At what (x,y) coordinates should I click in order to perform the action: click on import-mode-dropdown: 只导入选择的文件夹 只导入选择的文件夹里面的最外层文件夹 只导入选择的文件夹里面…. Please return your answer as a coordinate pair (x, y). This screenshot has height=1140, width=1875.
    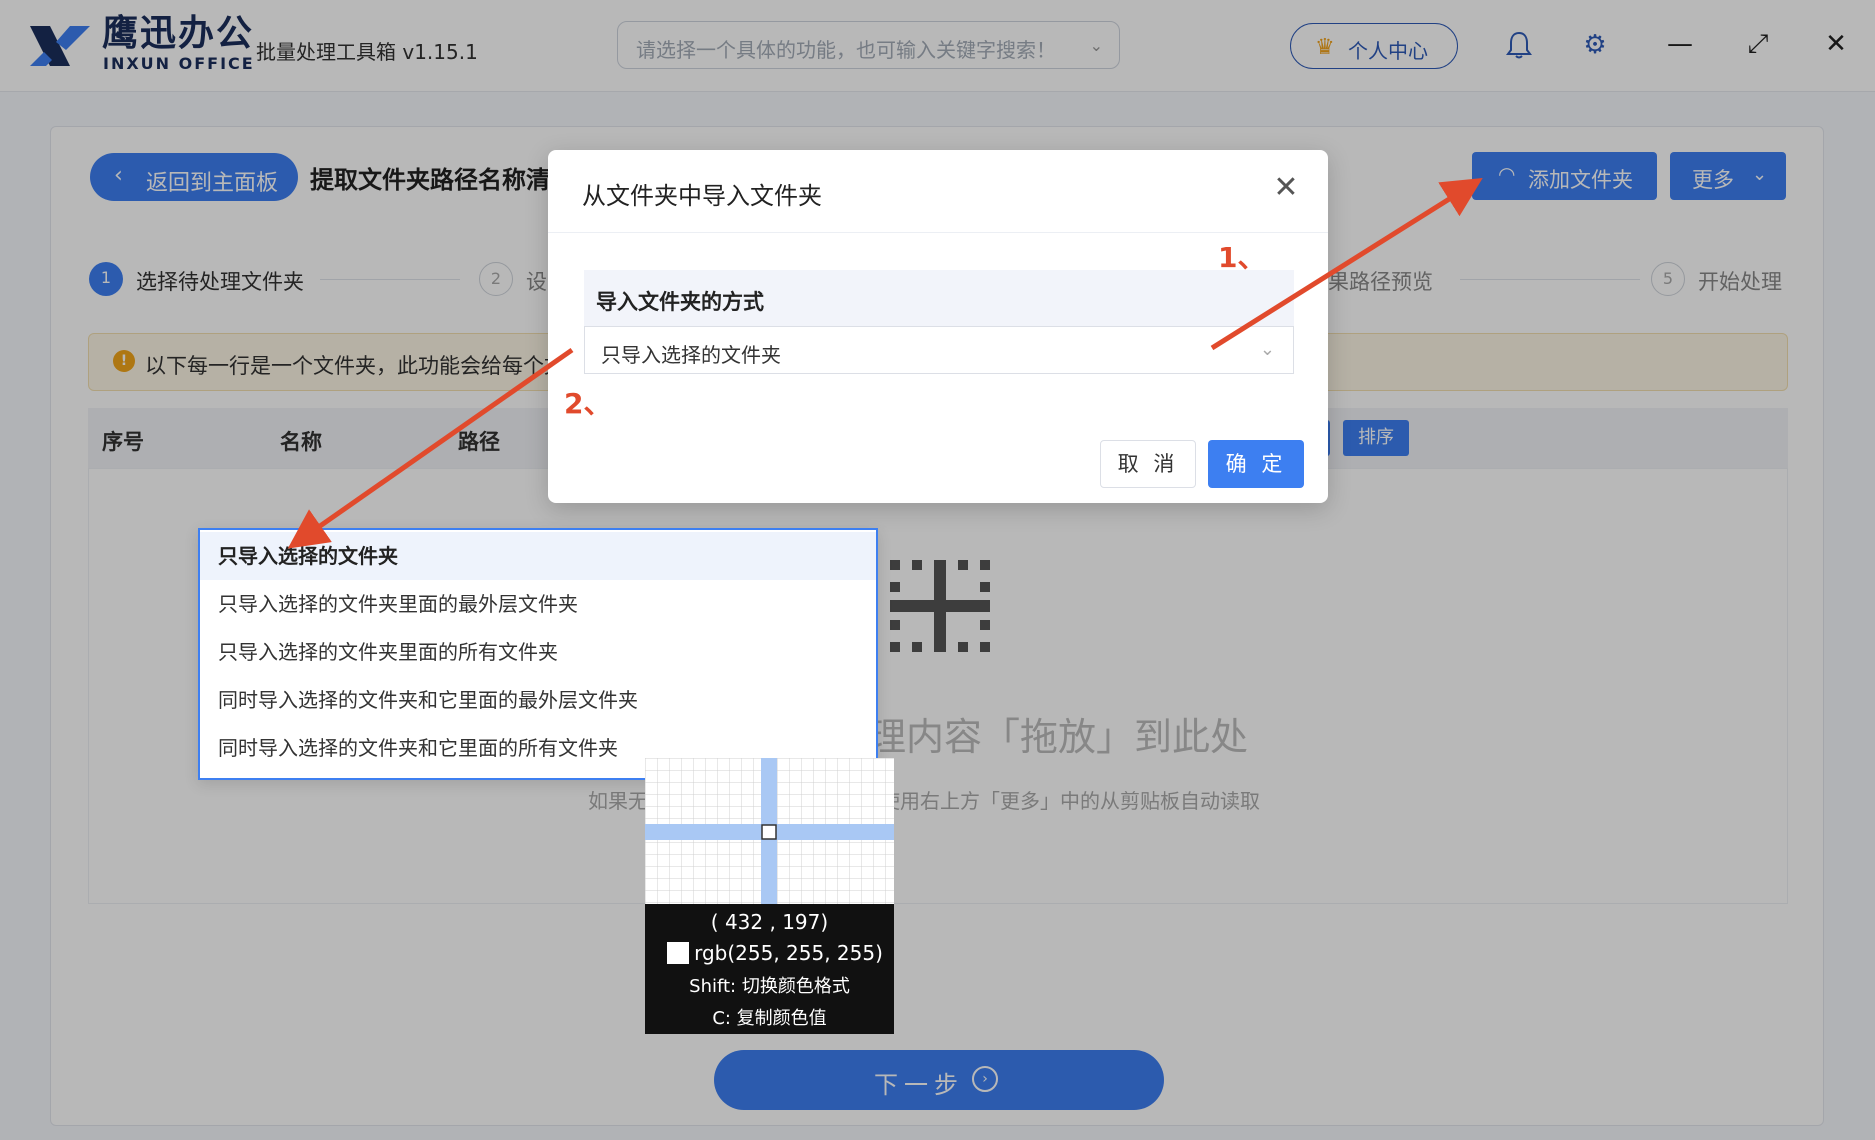
    Looking at the image, I should click on (538, 654).